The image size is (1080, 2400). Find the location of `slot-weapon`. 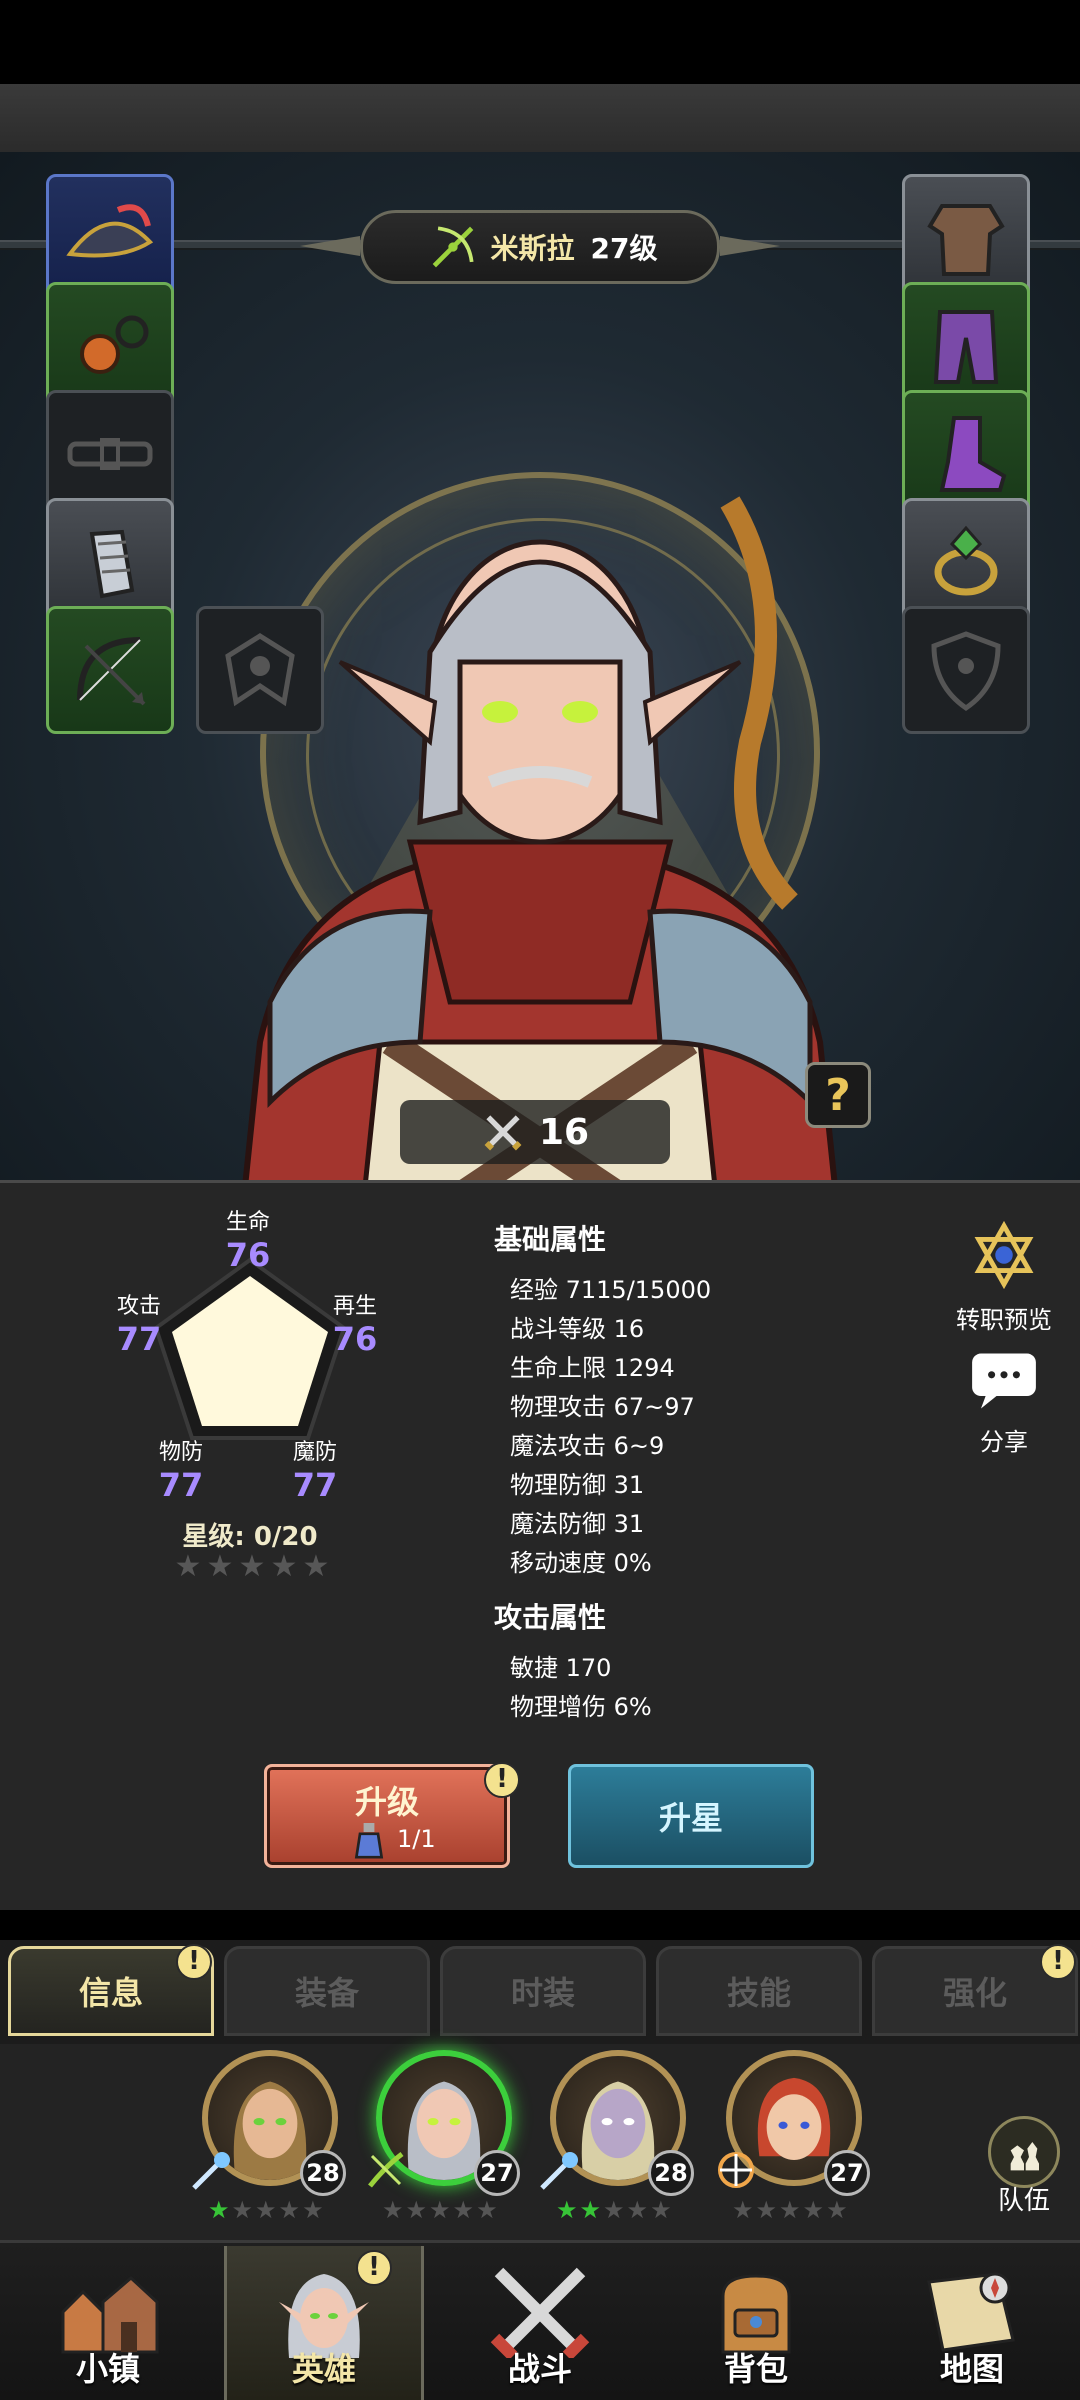

slot-weapon is located at coordinates (110, 670).